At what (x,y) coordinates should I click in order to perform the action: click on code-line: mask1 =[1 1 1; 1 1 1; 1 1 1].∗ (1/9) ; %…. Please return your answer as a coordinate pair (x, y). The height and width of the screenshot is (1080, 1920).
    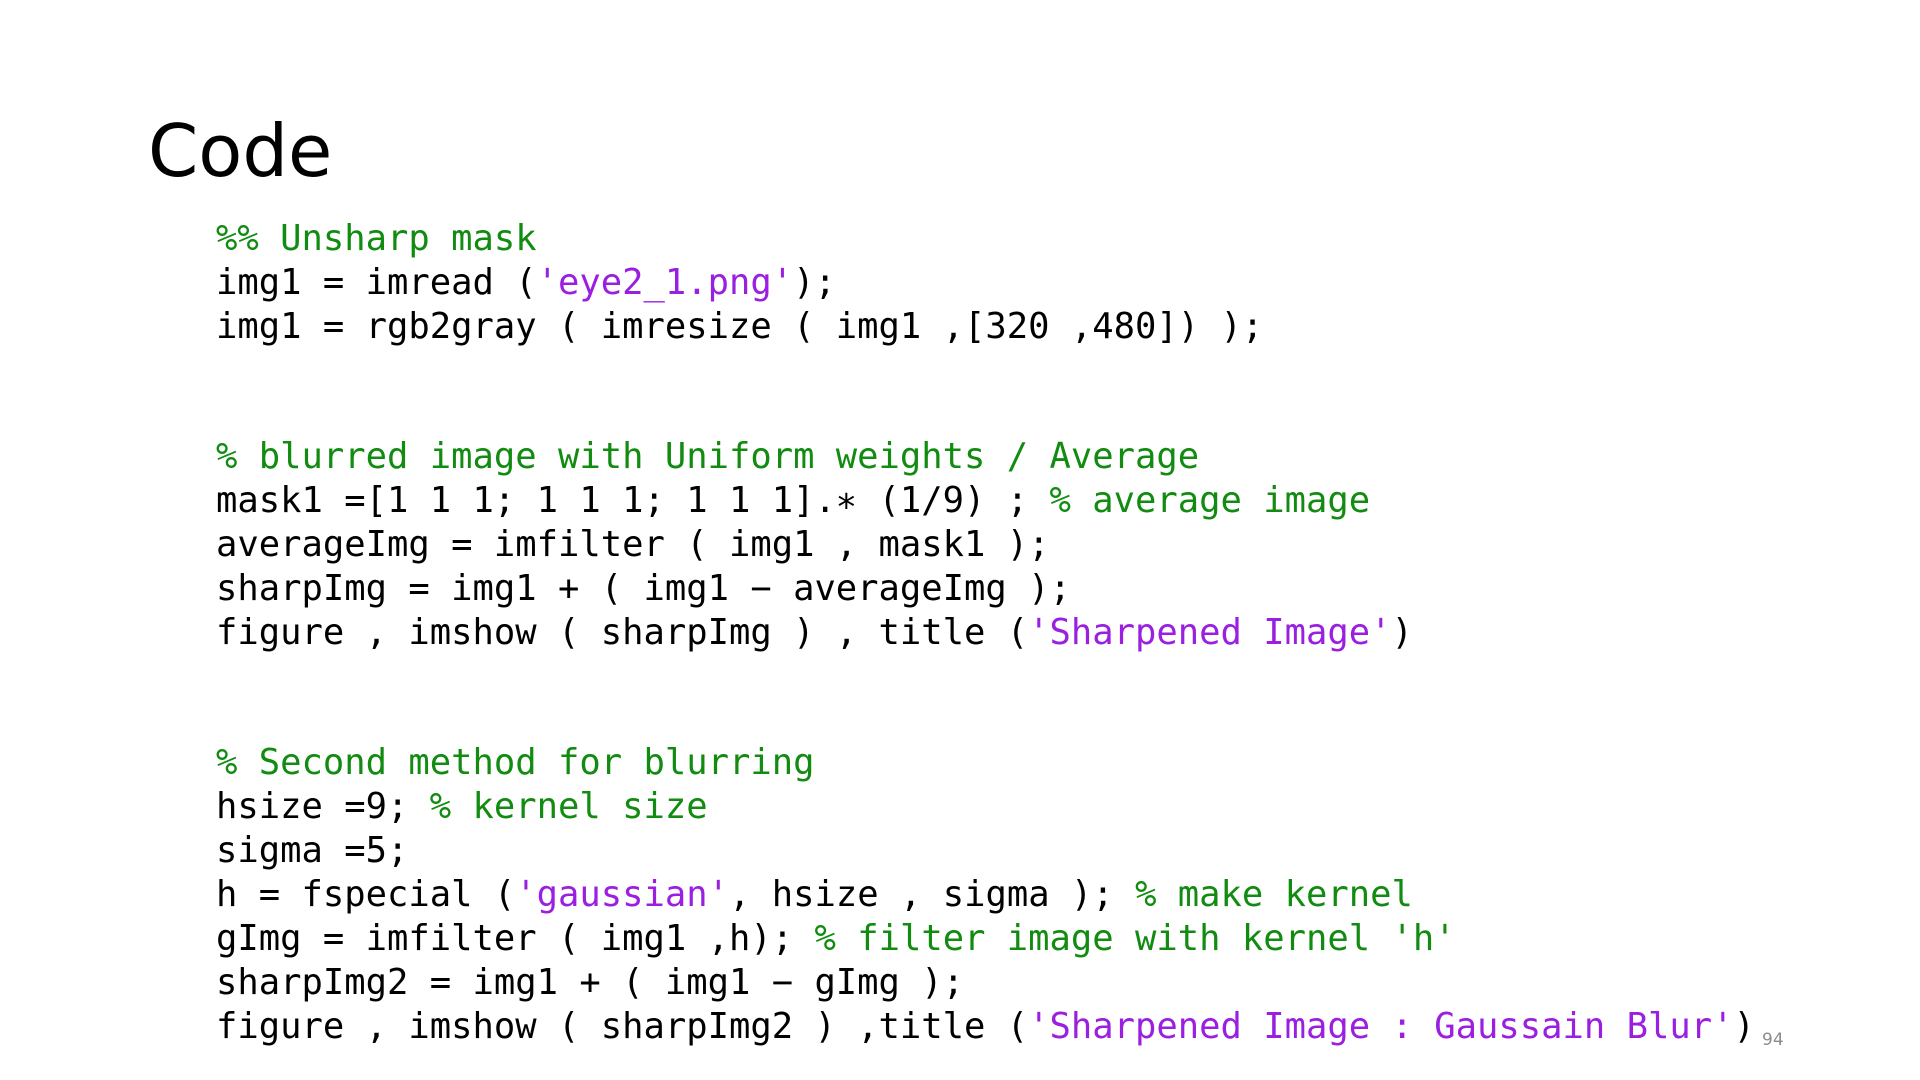
    Looking at the image, I should click on (985, 501).